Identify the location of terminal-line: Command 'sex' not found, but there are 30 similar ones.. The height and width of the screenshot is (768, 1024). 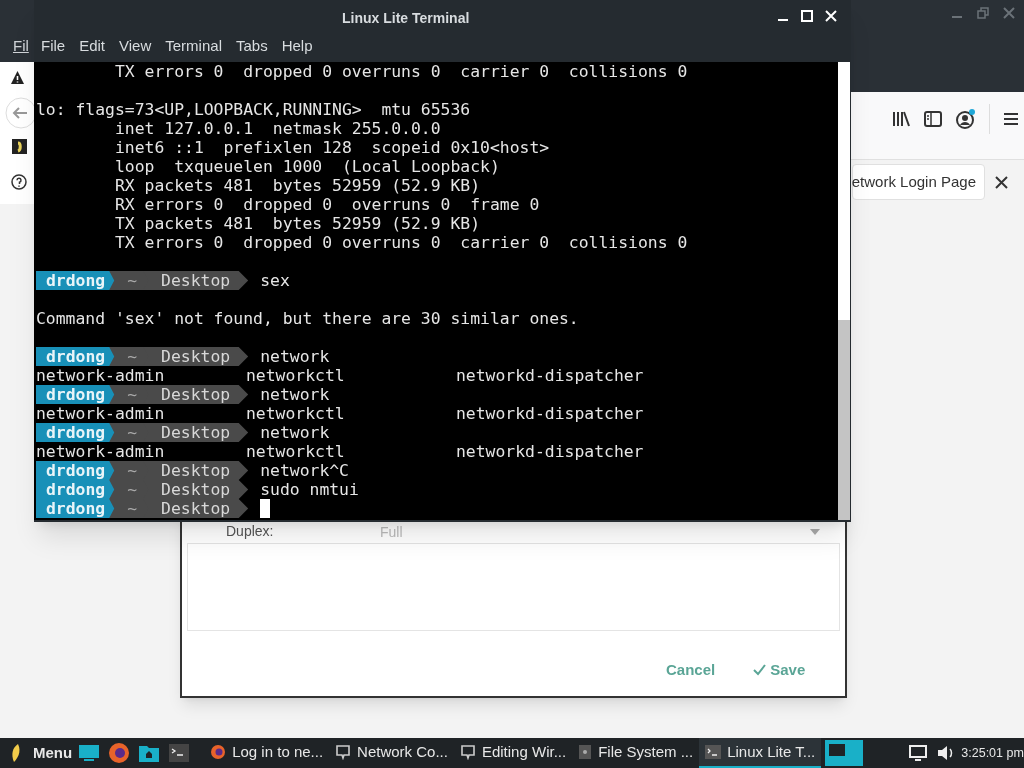
(307, 318).